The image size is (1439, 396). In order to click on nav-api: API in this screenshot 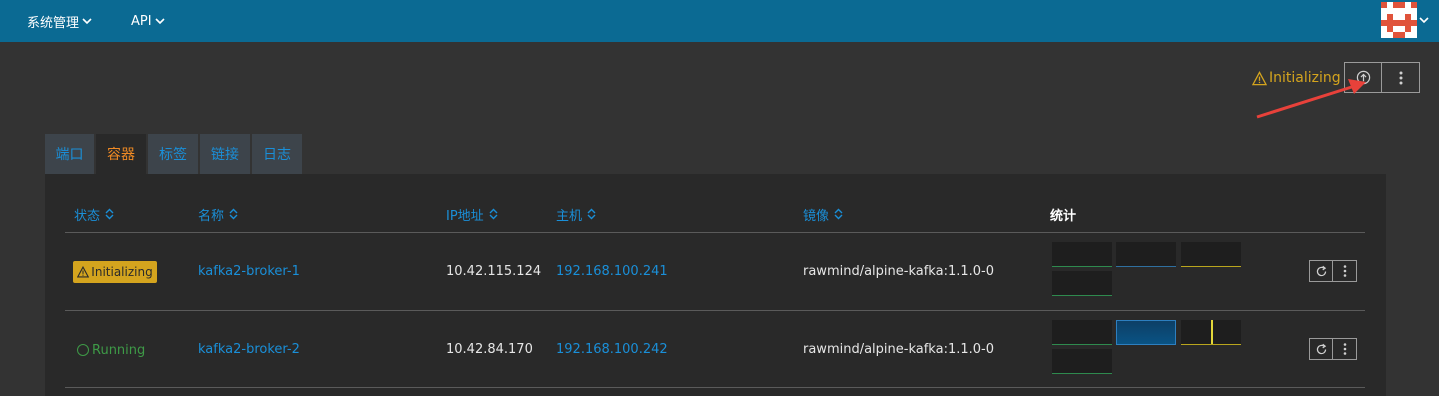, I will do `click(148, 21)`.